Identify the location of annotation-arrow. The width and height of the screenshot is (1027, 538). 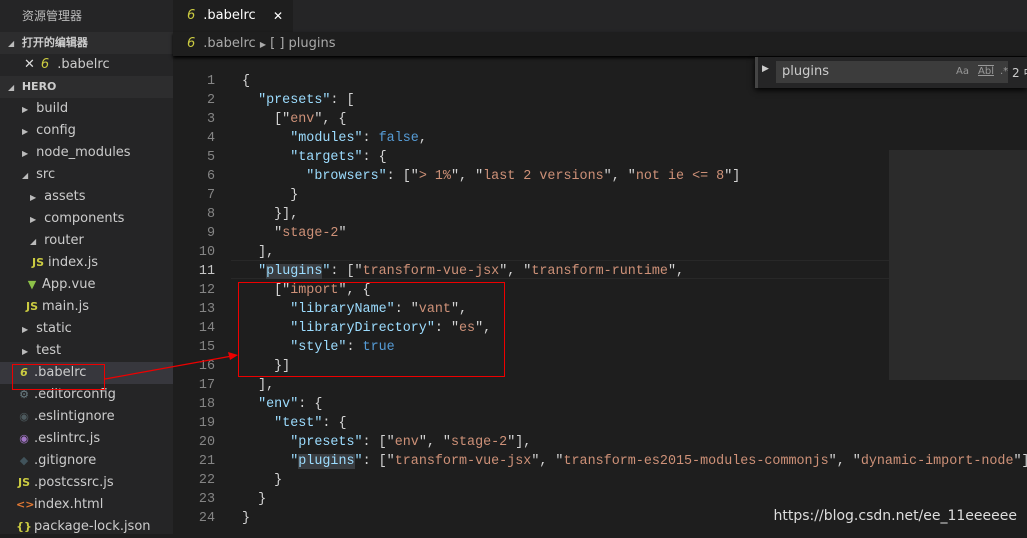
(171, 366).